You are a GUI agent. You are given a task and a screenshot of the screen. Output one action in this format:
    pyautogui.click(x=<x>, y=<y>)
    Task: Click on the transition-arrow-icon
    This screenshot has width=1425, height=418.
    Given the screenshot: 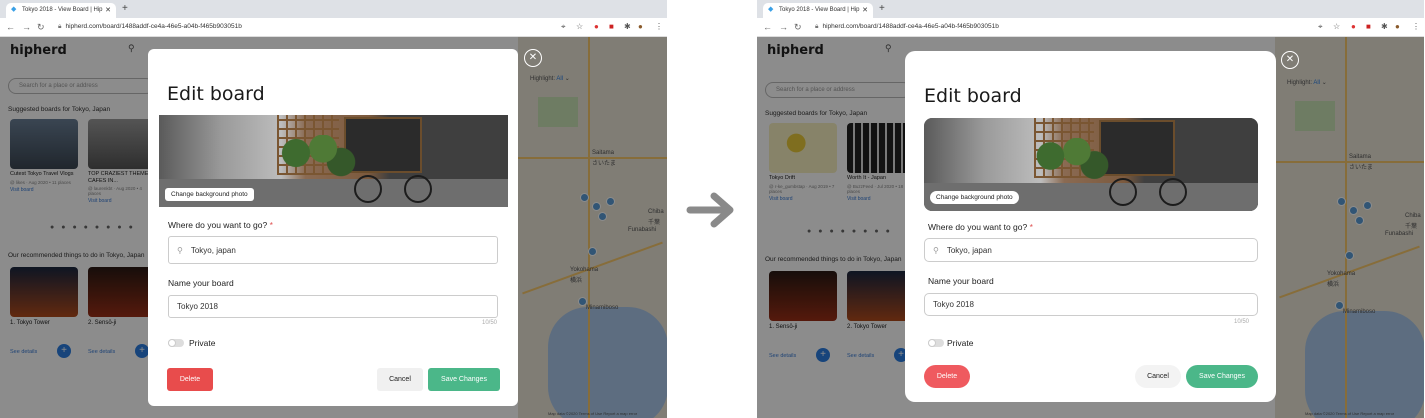 What is the action you would take?
    pyautogui.click(x=710, y=210)
    